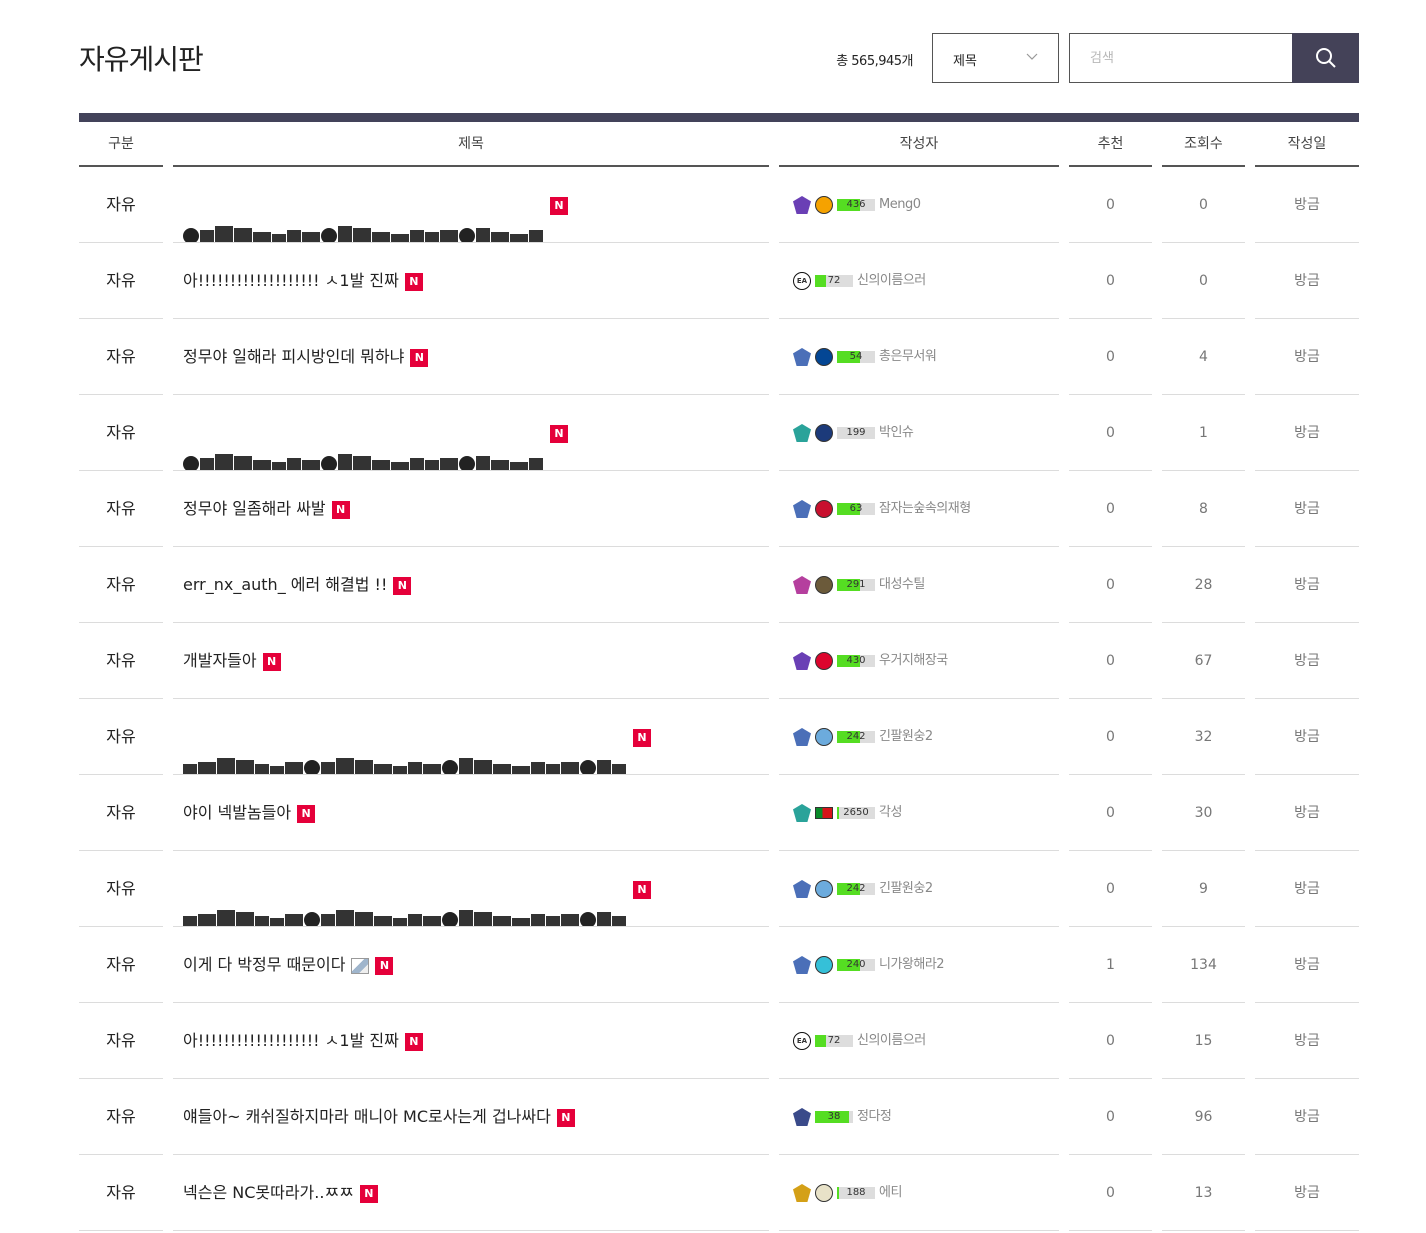  I want to click on post-title: 넥슨은 NC못따라가..ㅉㅉ, so click(268, 1192).